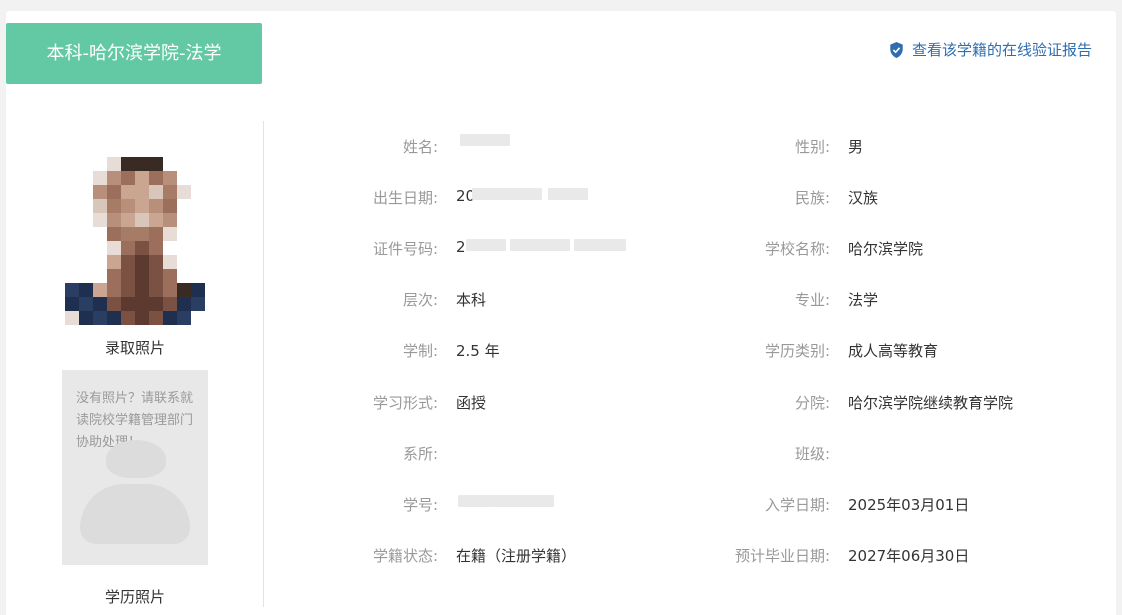  I want to click on avatar-head-icon, so click(136, 459).